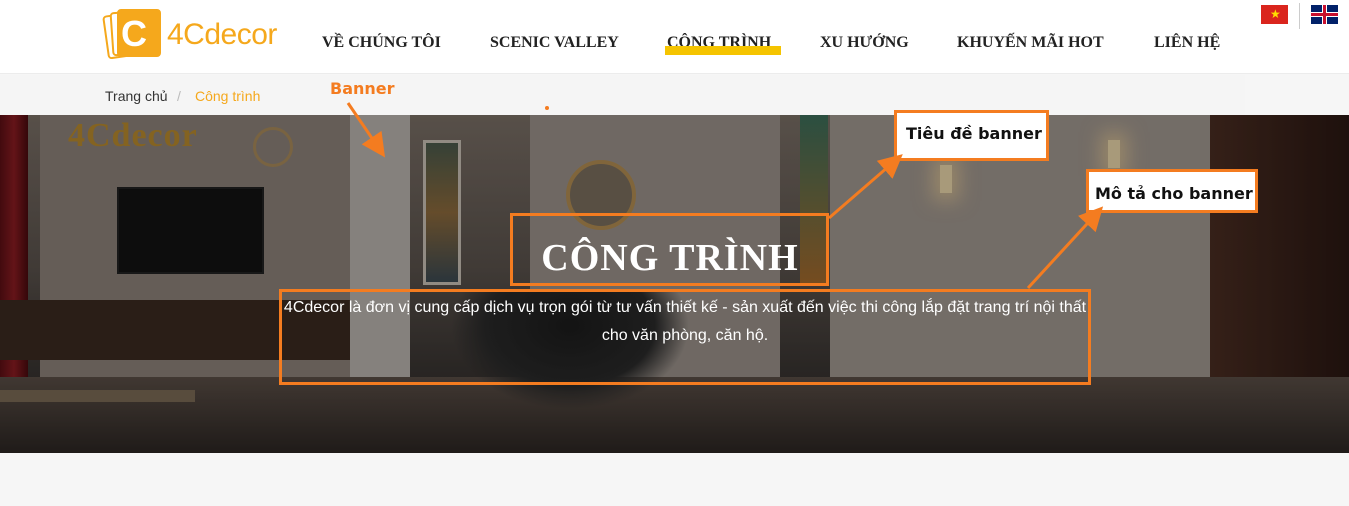  I want to click on annotation-description-box, so click(685, 337).